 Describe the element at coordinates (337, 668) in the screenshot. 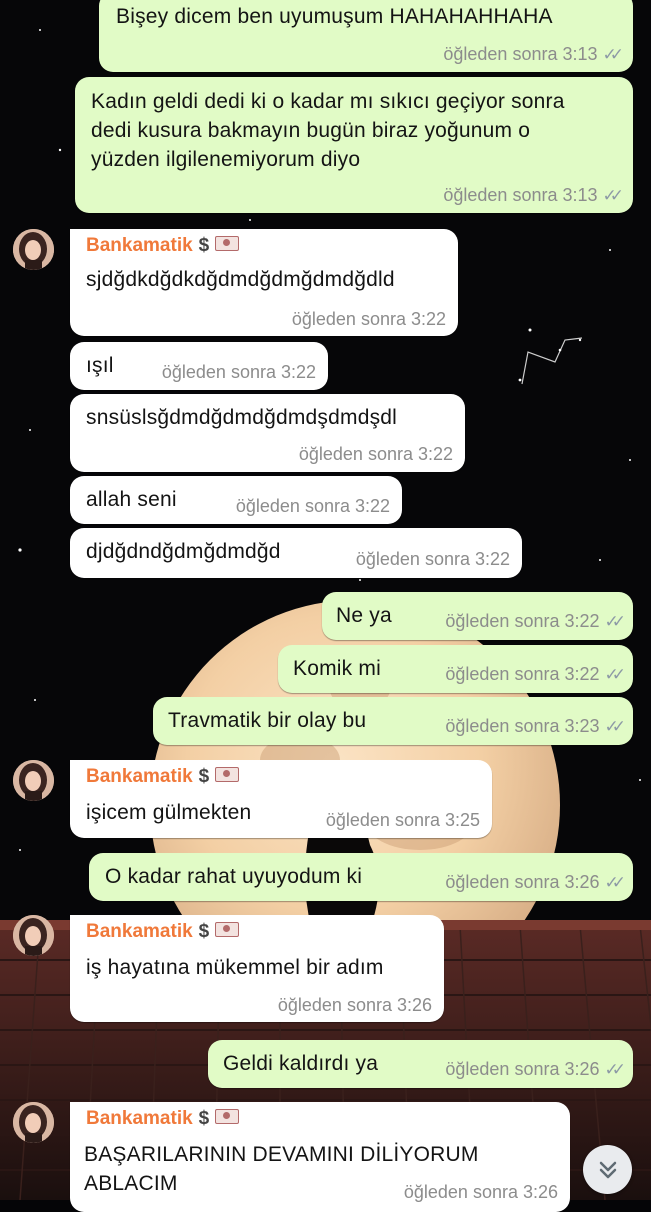

I see `message-text: Komik mi` at that location.